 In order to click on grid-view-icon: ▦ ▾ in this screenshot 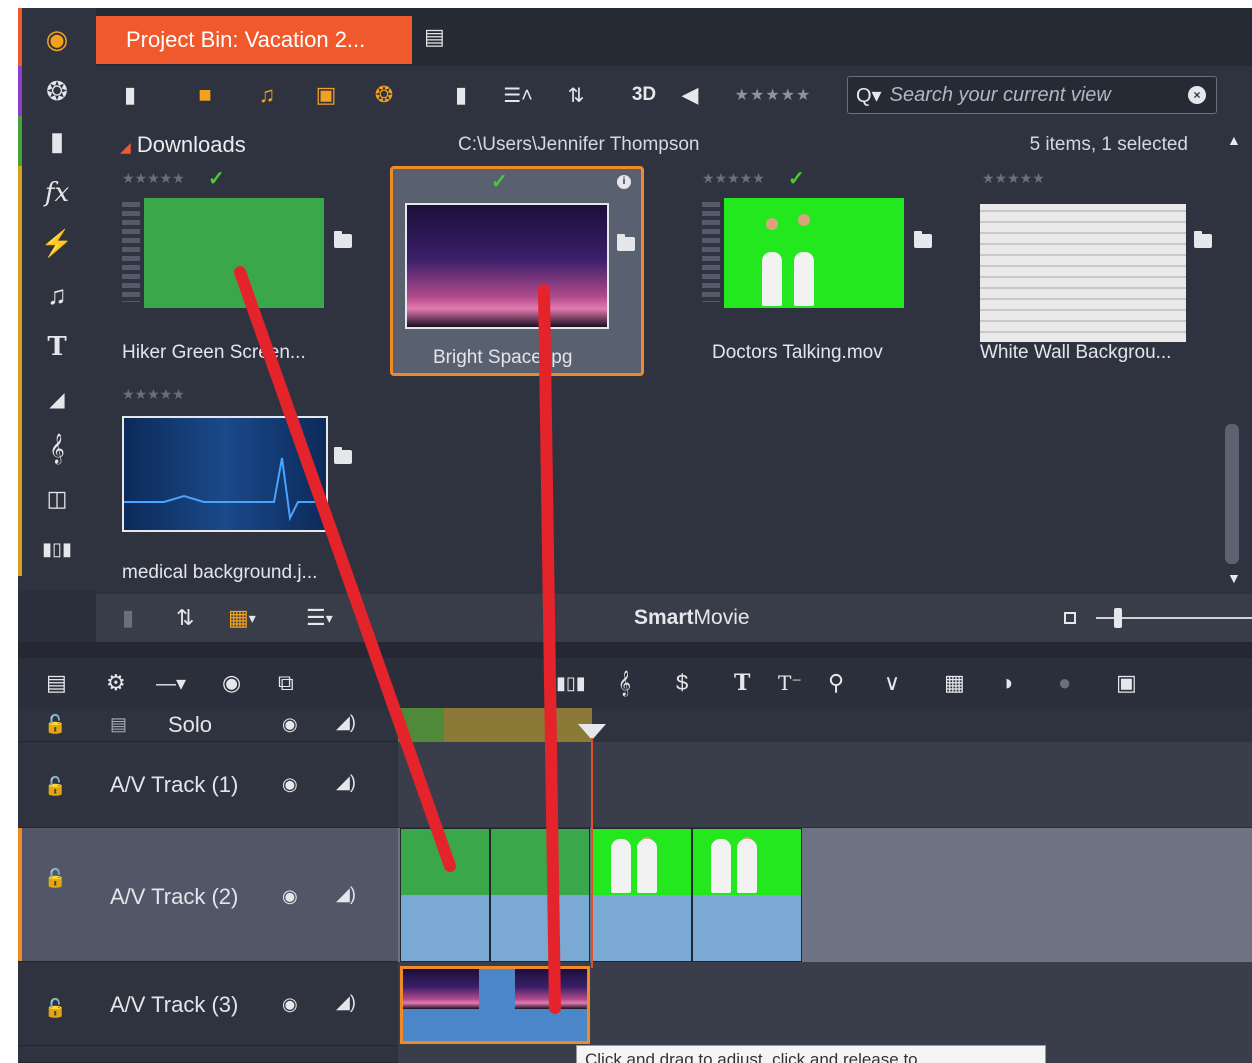, I will do `click(242, 618)`.